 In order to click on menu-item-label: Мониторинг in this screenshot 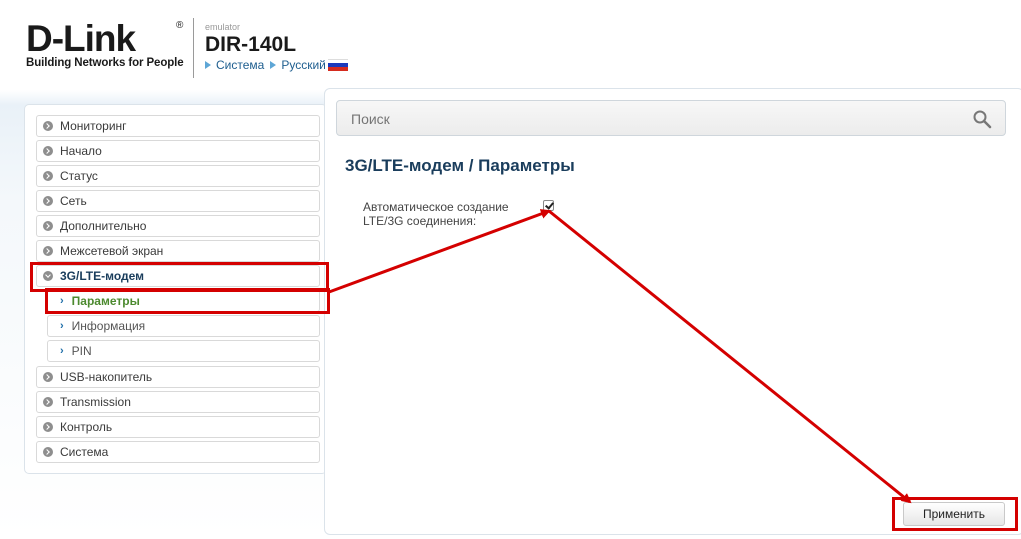, I will do `click(93, 126)`.